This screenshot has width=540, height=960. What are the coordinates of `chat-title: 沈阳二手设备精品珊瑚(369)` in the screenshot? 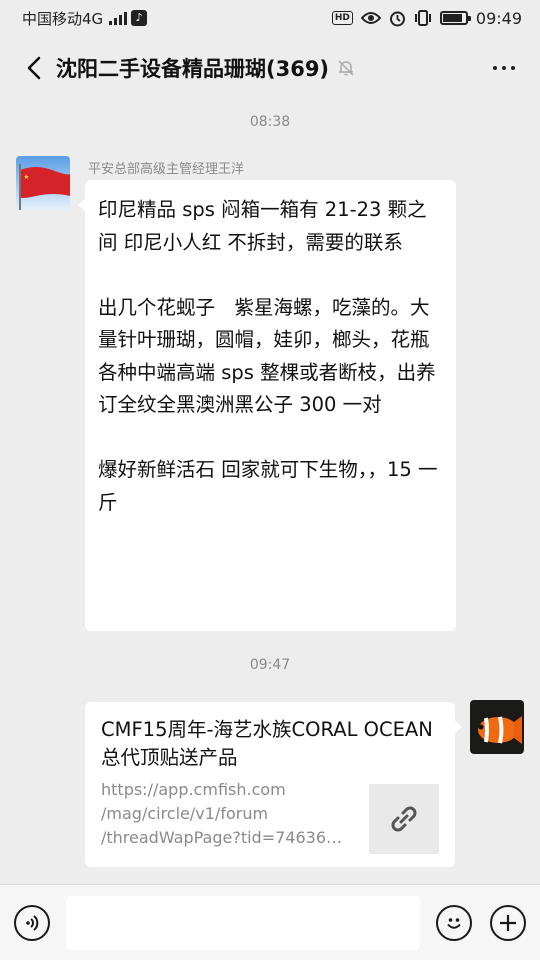 It's located at (193, 69).